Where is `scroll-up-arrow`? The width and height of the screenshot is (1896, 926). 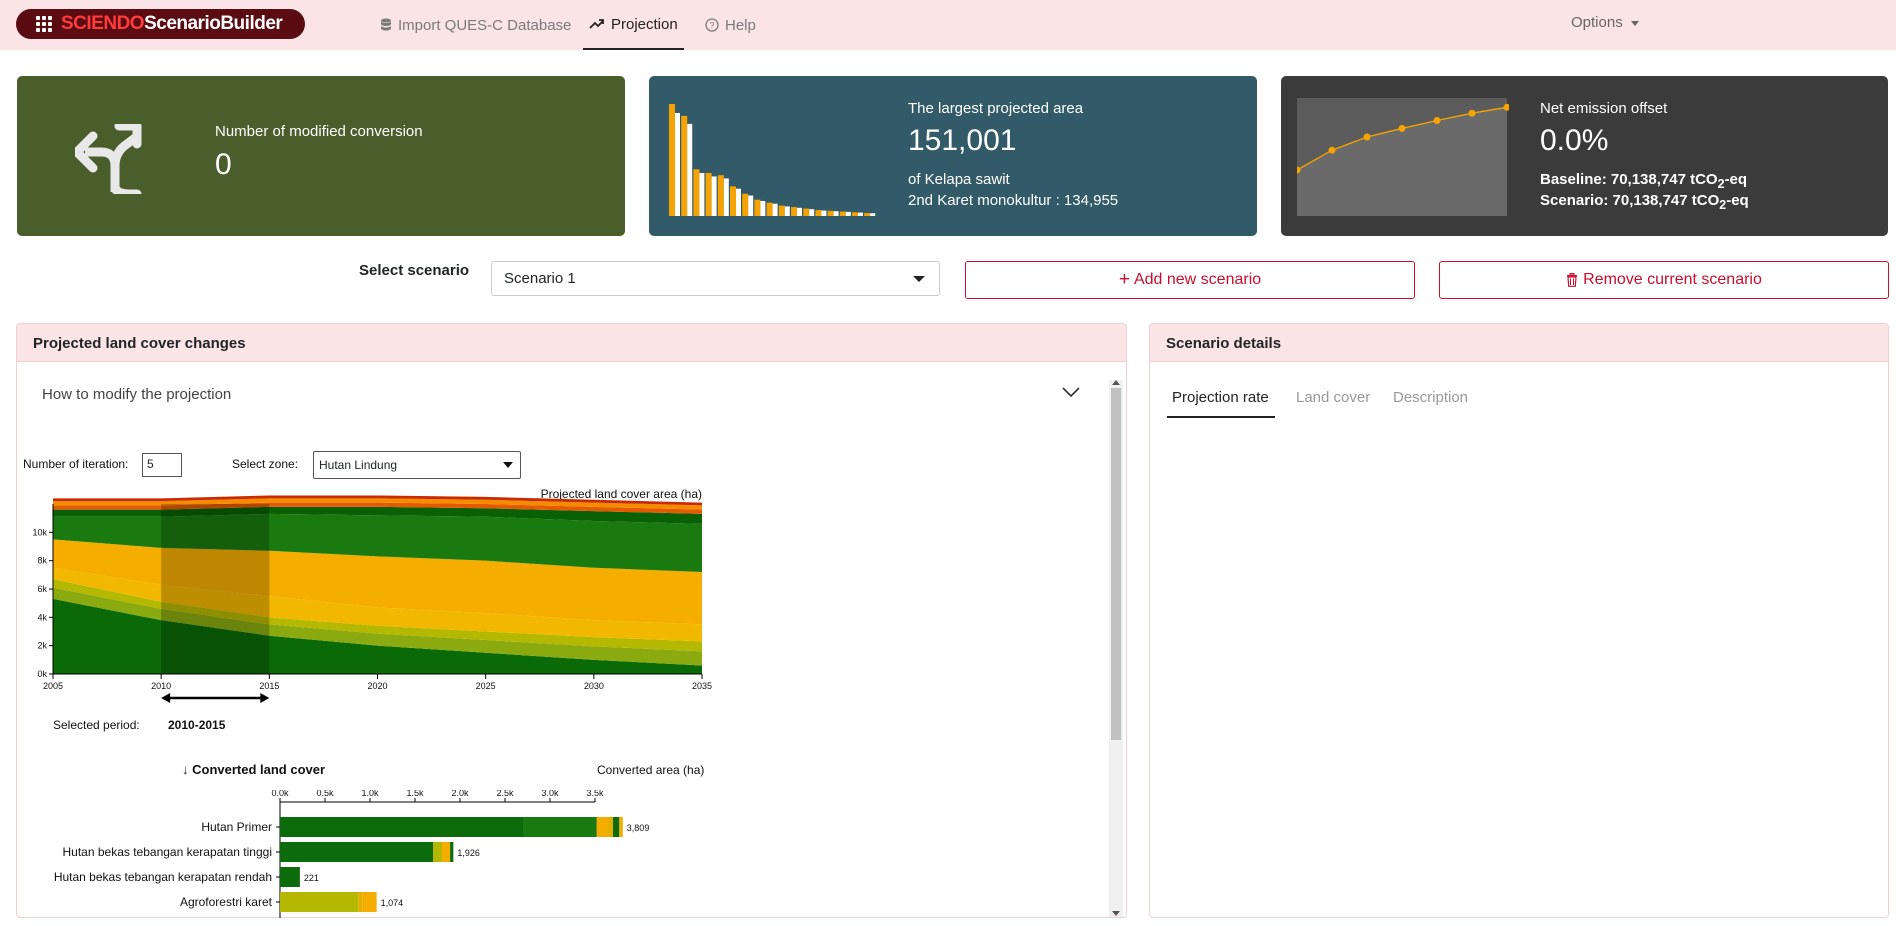 scroll-up-arrow is located at coordinates (1116, 382).